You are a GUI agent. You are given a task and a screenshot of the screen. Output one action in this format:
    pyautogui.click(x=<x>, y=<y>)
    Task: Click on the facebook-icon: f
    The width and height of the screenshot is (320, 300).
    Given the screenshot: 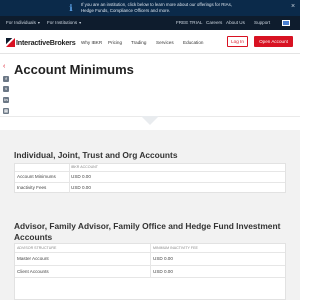 What is the action you would take?
    pyautogui.click(x=6, y=79)
    